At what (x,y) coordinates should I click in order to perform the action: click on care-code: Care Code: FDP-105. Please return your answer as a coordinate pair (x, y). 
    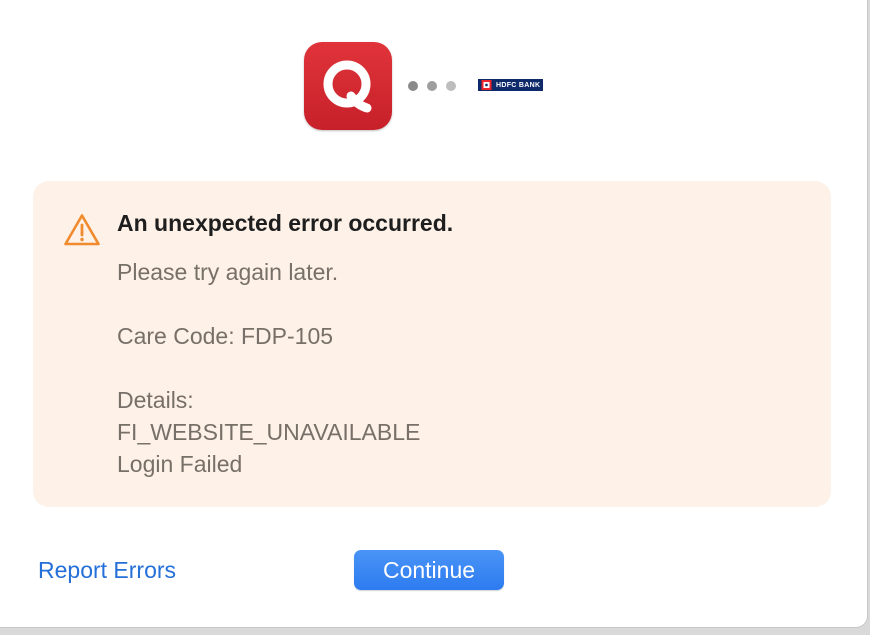
    Looking at the image, I should click on (225, 336).